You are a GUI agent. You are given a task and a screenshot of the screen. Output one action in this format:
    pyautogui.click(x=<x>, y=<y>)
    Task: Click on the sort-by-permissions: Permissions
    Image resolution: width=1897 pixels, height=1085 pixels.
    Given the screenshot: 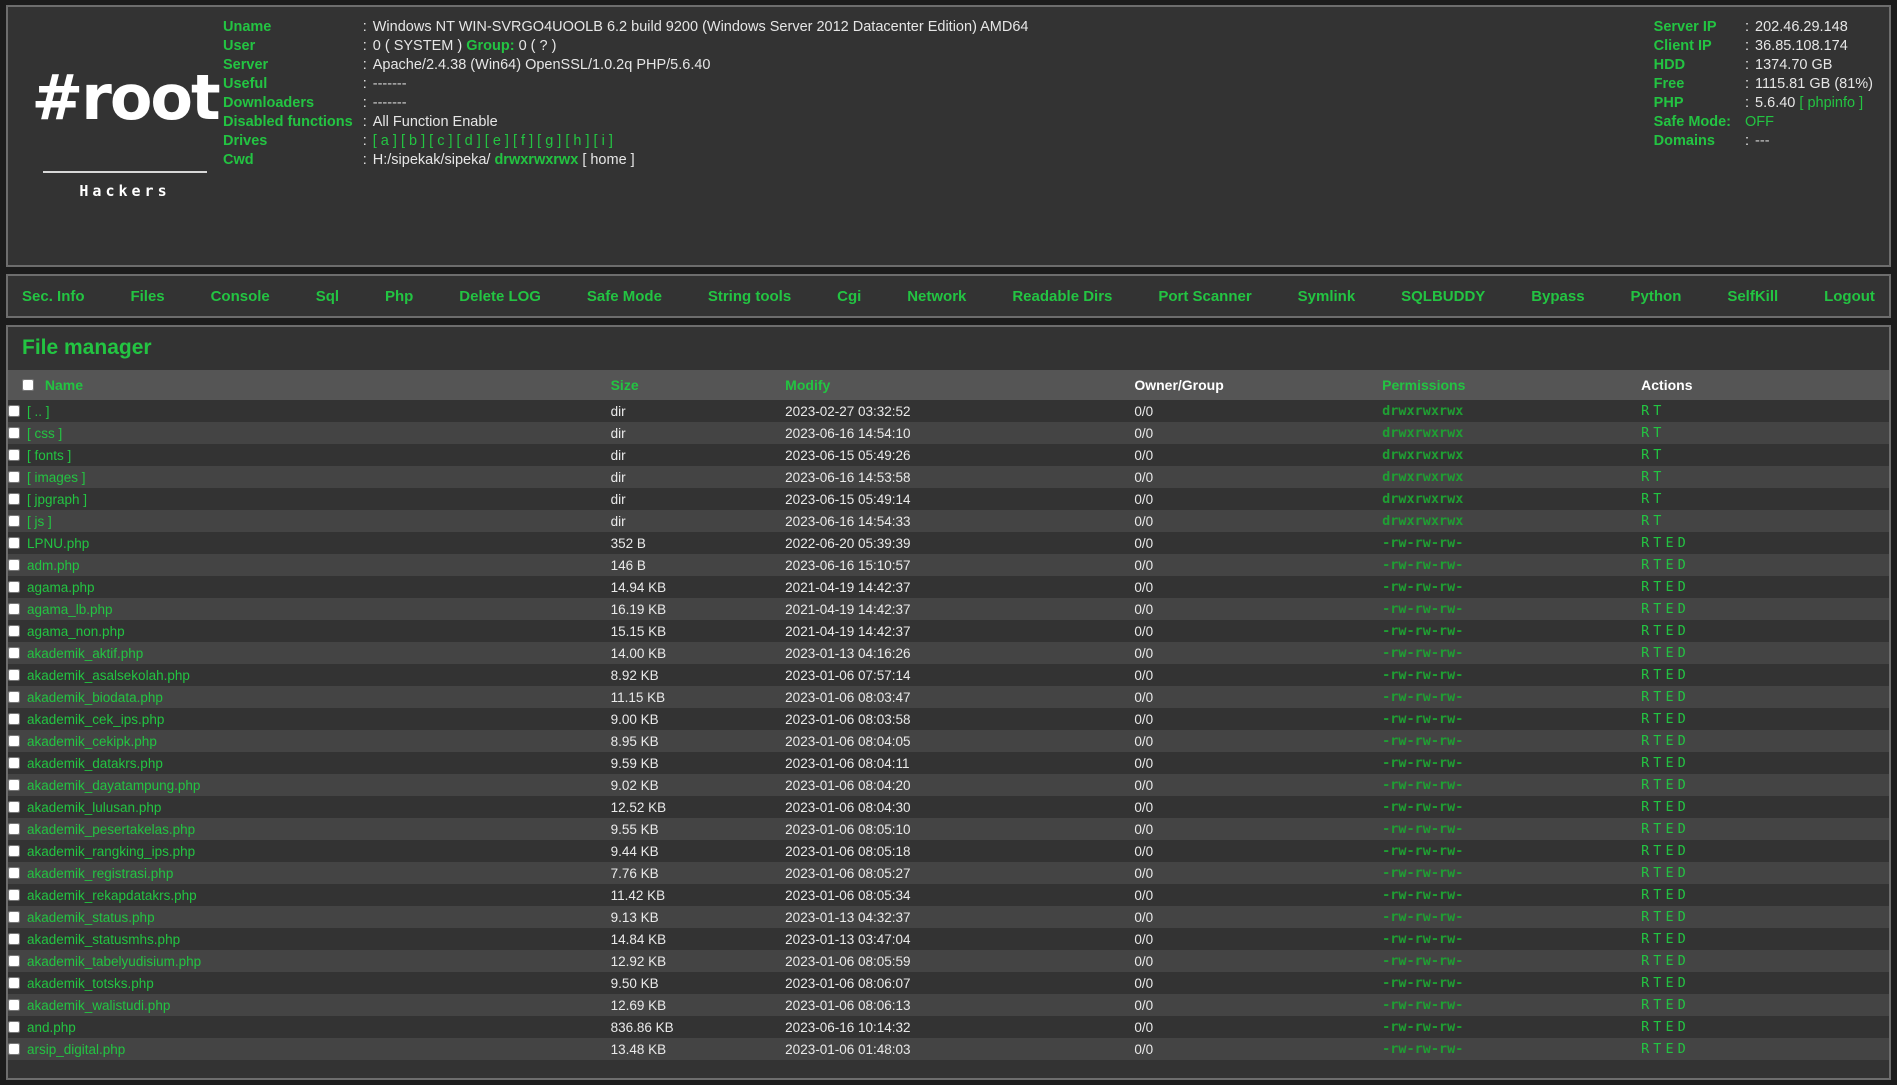 What is the action you would take?
    pyautogui.click(x=1423, y=385)
    